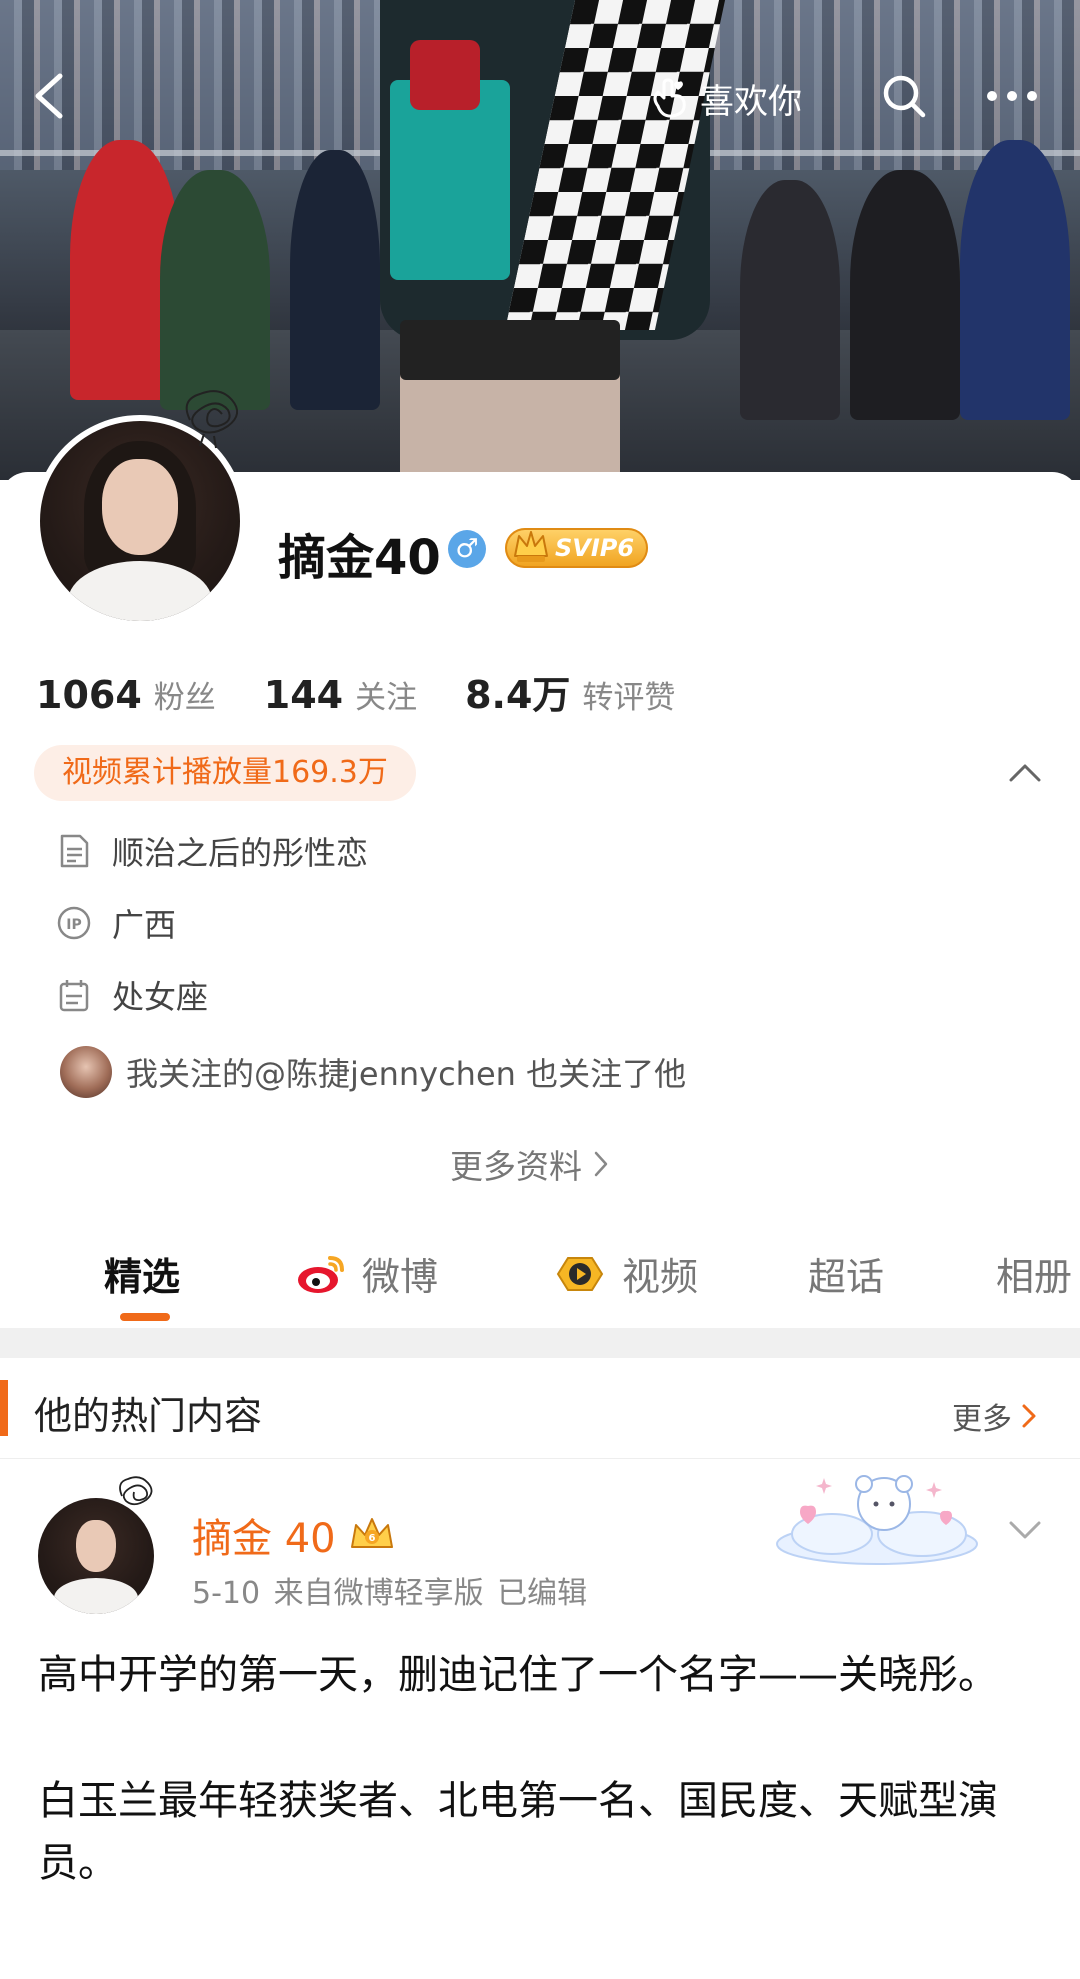  What do you see at coordinates (264, 1539) in the screenshot?
I see `post-author-name: 摘金 40` at bounding box center [264, 1539].